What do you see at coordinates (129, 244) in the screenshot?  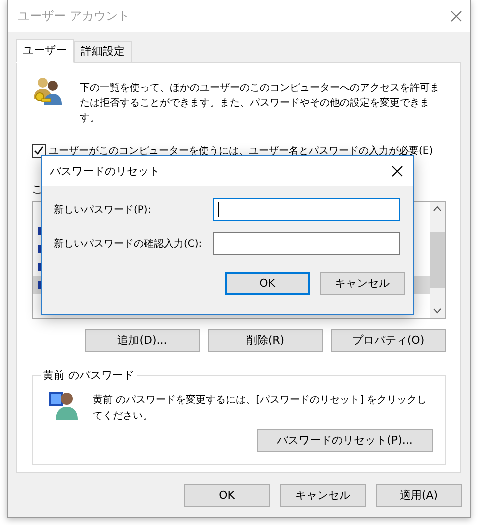 I see `field-label: 新しいパスワードの確認入力(C):` at bounding box center [129, 244].